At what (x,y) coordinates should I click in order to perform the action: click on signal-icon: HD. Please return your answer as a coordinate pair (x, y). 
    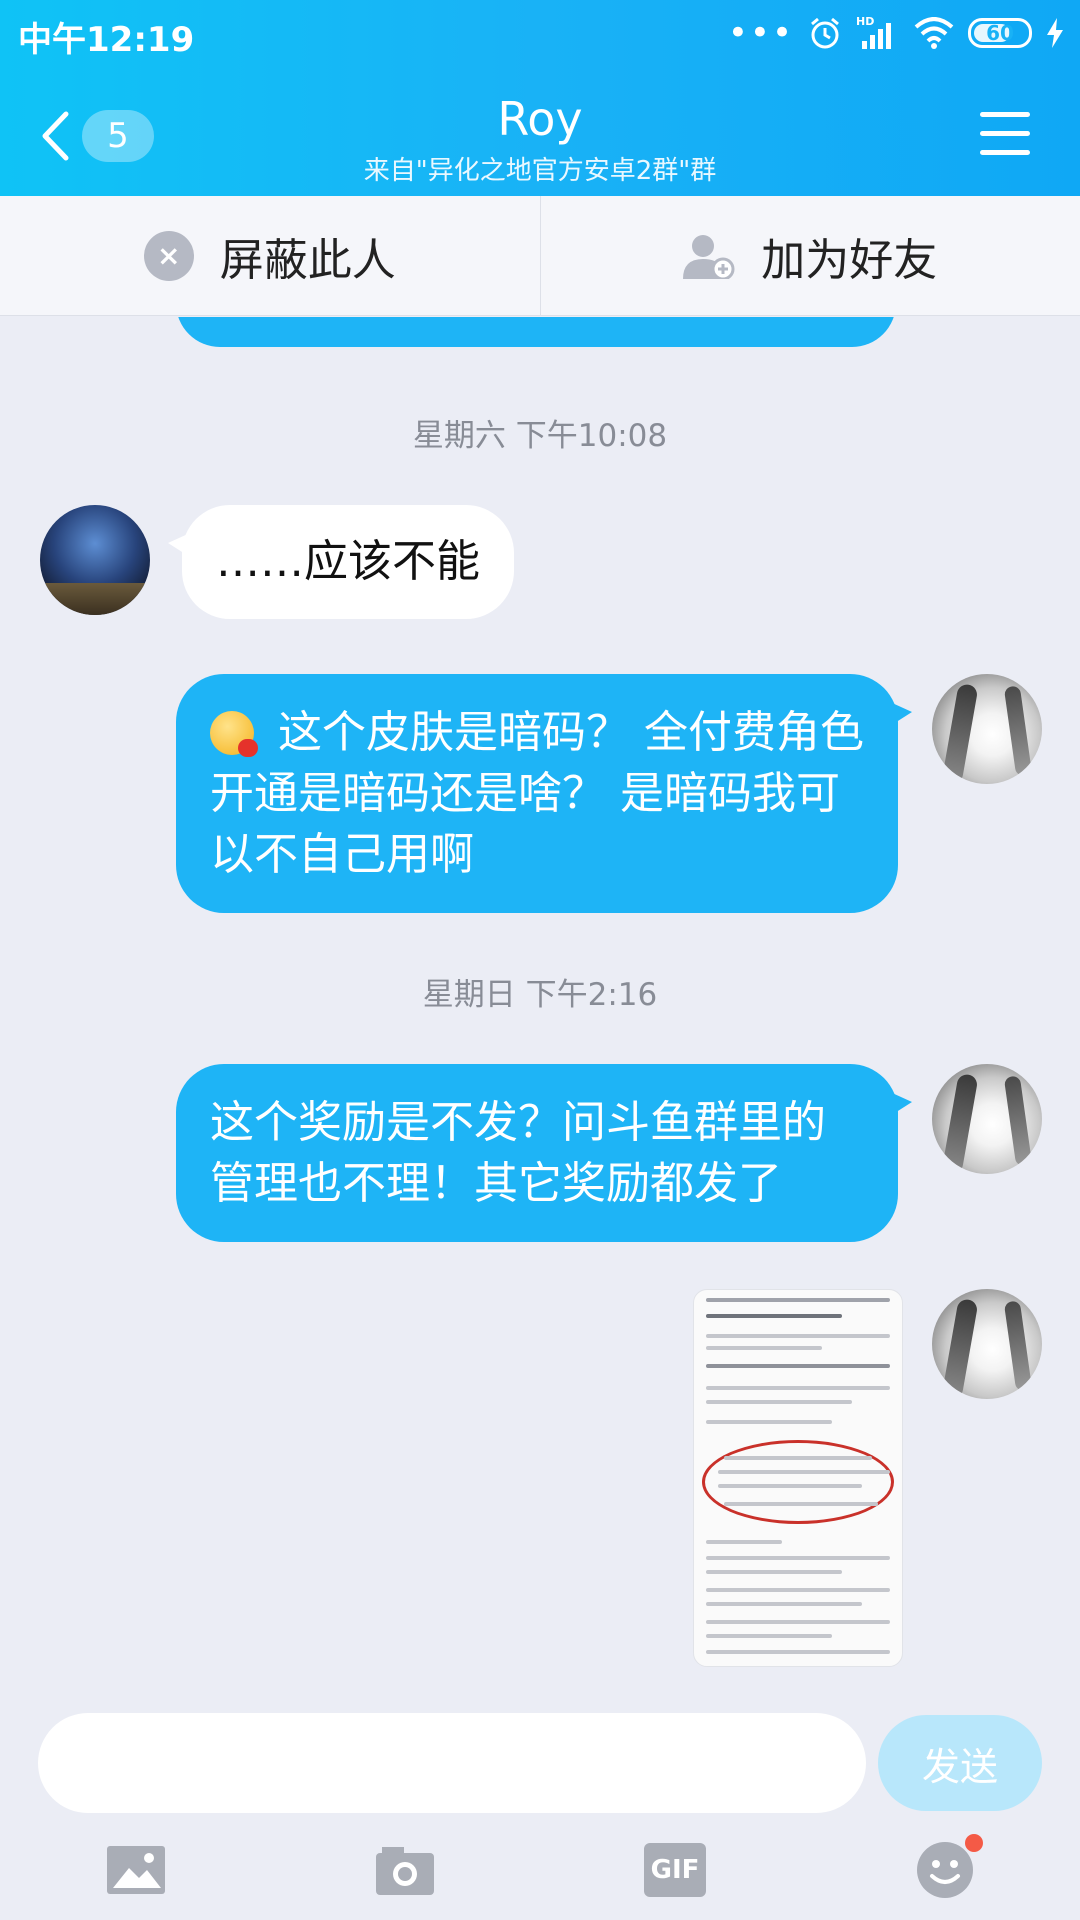
    Looking at the image, I should click on (878, 33).